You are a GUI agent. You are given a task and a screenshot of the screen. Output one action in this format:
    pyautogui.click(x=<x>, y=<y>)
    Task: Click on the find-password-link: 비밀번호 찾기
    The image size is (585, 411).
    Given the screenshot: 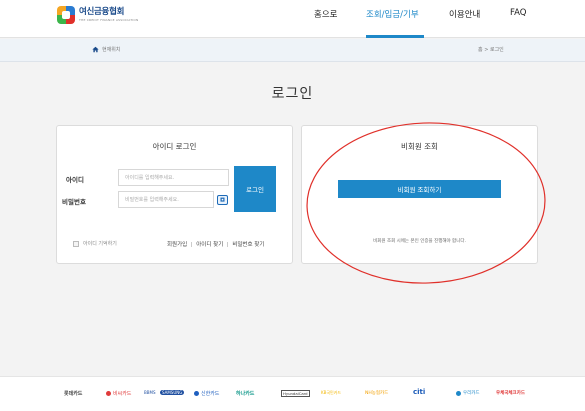 What is the action you would take?
    pyautogui.click(x=248, y=244)
    